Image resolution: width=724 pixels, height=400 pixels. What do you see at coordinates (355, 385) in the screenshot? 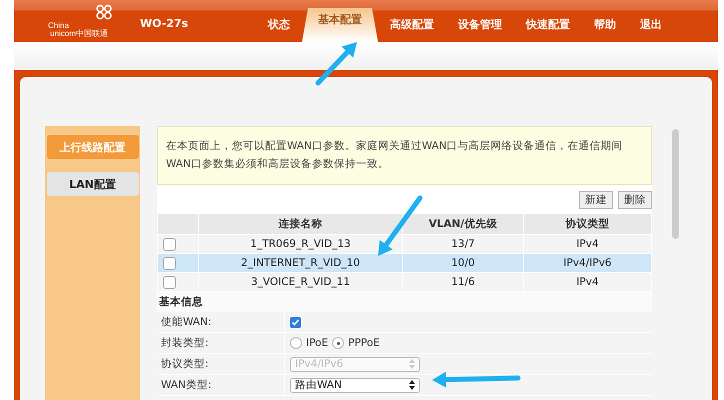
I see `select-field: 路由WAN` at bounding box center [355, 385].